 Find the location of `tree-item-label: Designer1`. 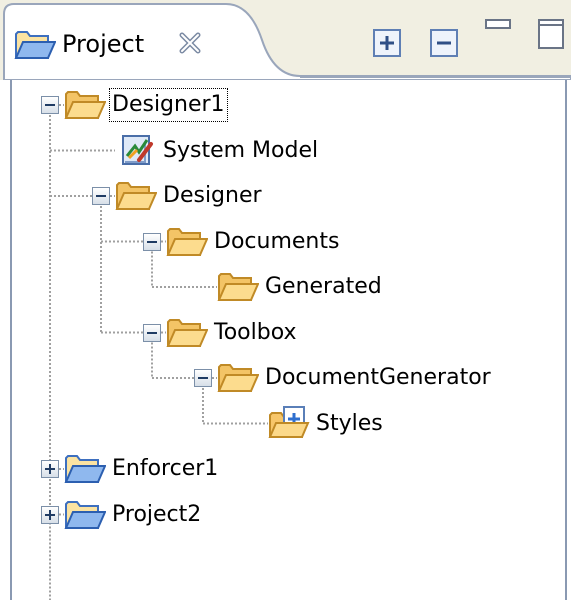

tree-item-label: Designer1 is located at coordinates (168, 105).